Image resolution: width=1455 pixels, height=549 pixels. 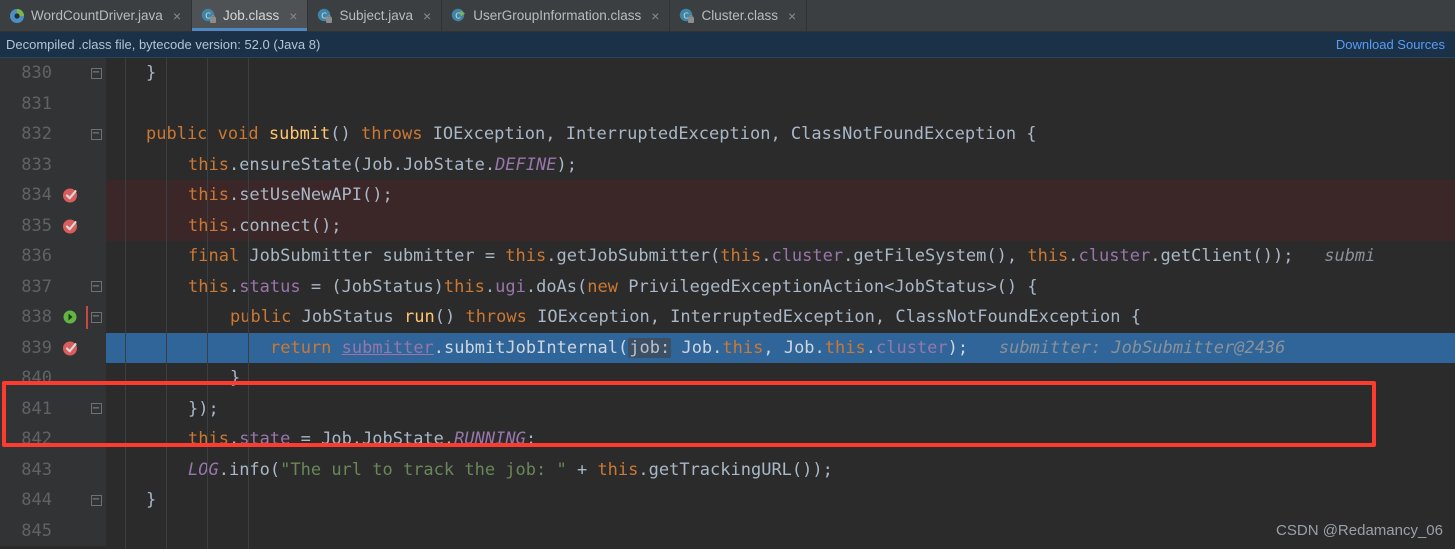 What do you see at coordinates (53, 317) in the screenshot?
I see `editor-gutter: 838 −` at bounding box center [53, 317].